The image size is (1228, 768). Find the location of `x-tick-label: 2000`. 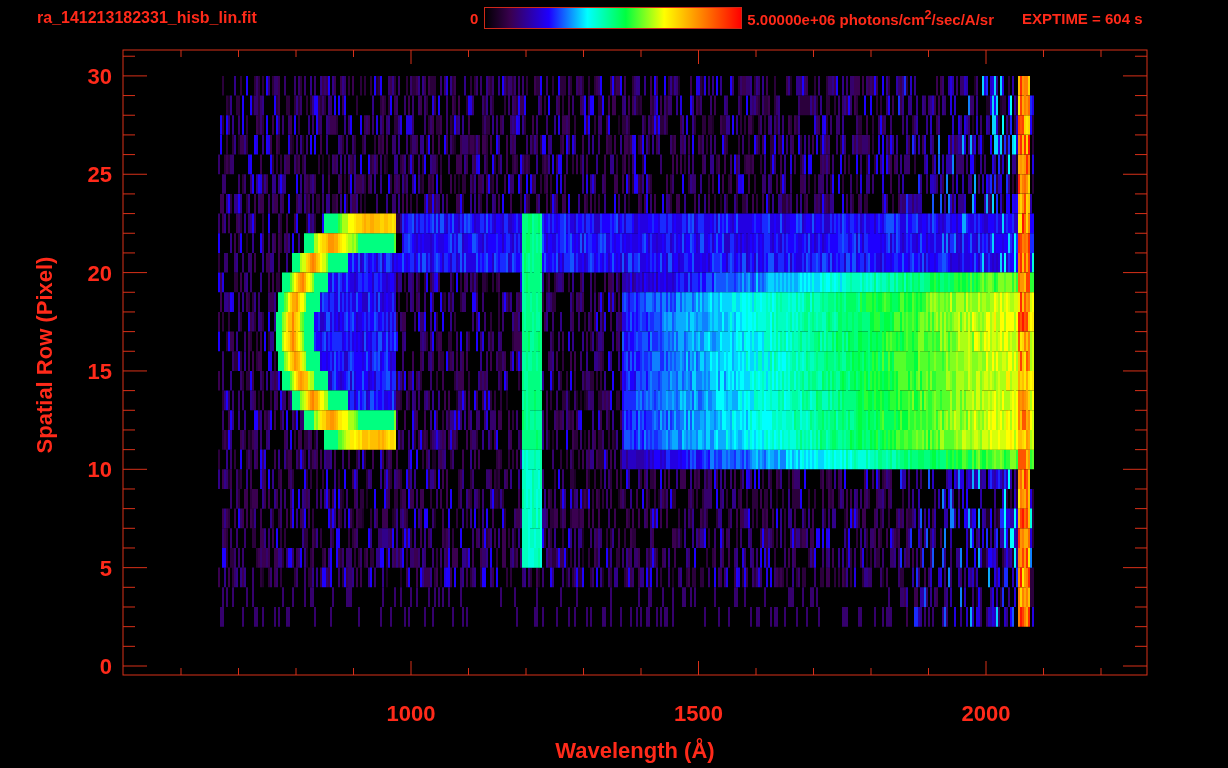

x-tick-label: 2000 is located at coordinates (986, 713).